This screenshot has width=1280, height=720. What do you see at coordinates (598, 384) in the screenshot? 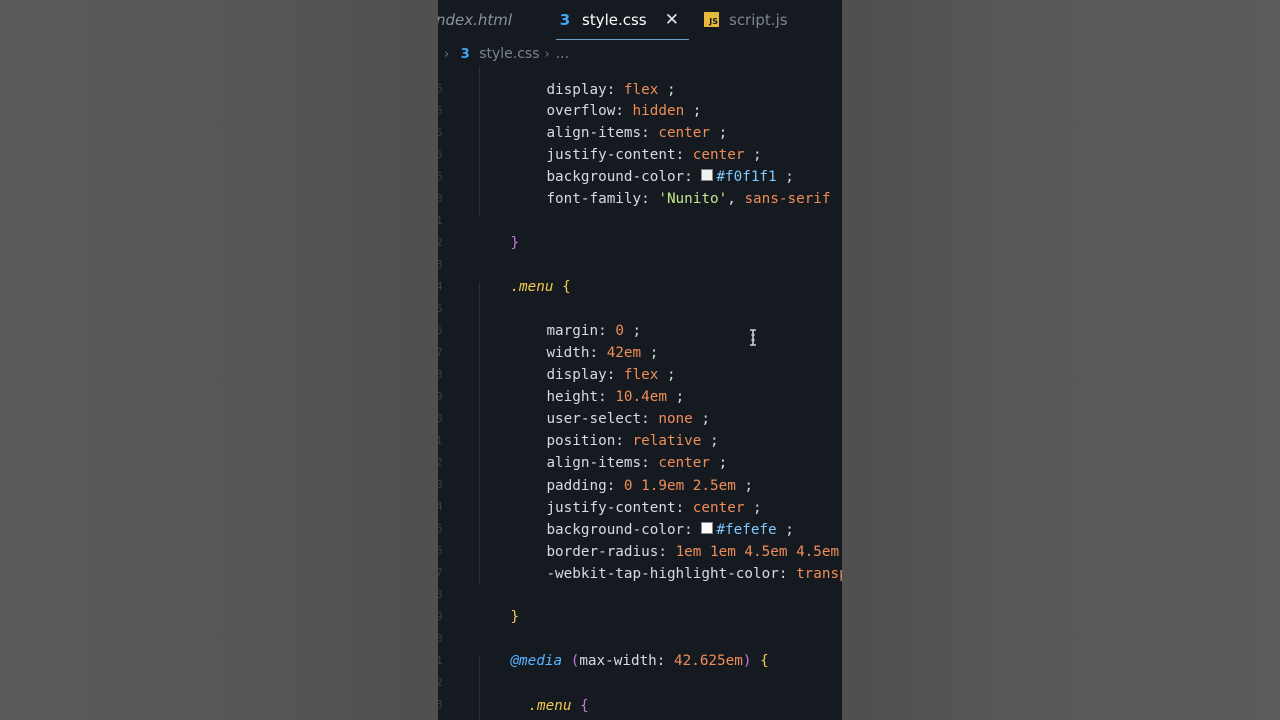
I see `code-line: height: 10.4em ;` at bounding box center [598, 384].